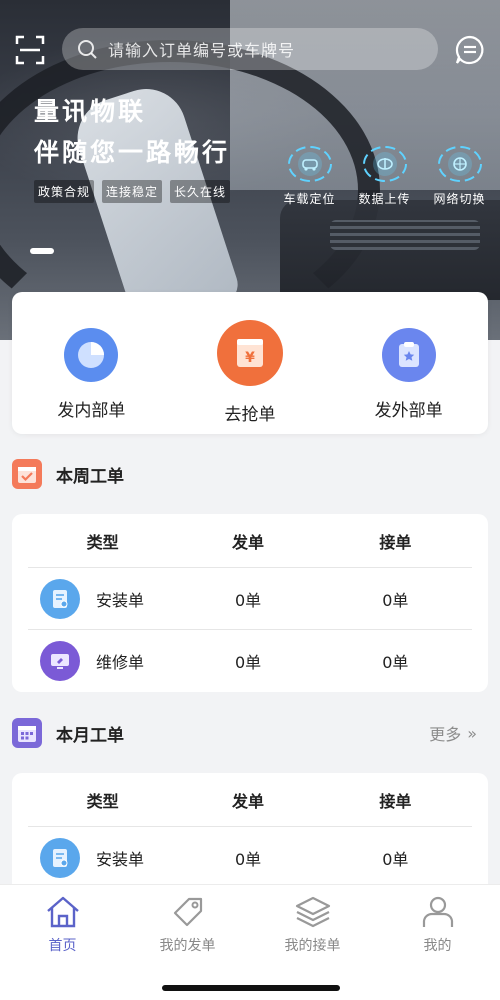 This screenshot has height=1000, width=500. I want to click on tab-label: 我的发单, so click(187, 946).